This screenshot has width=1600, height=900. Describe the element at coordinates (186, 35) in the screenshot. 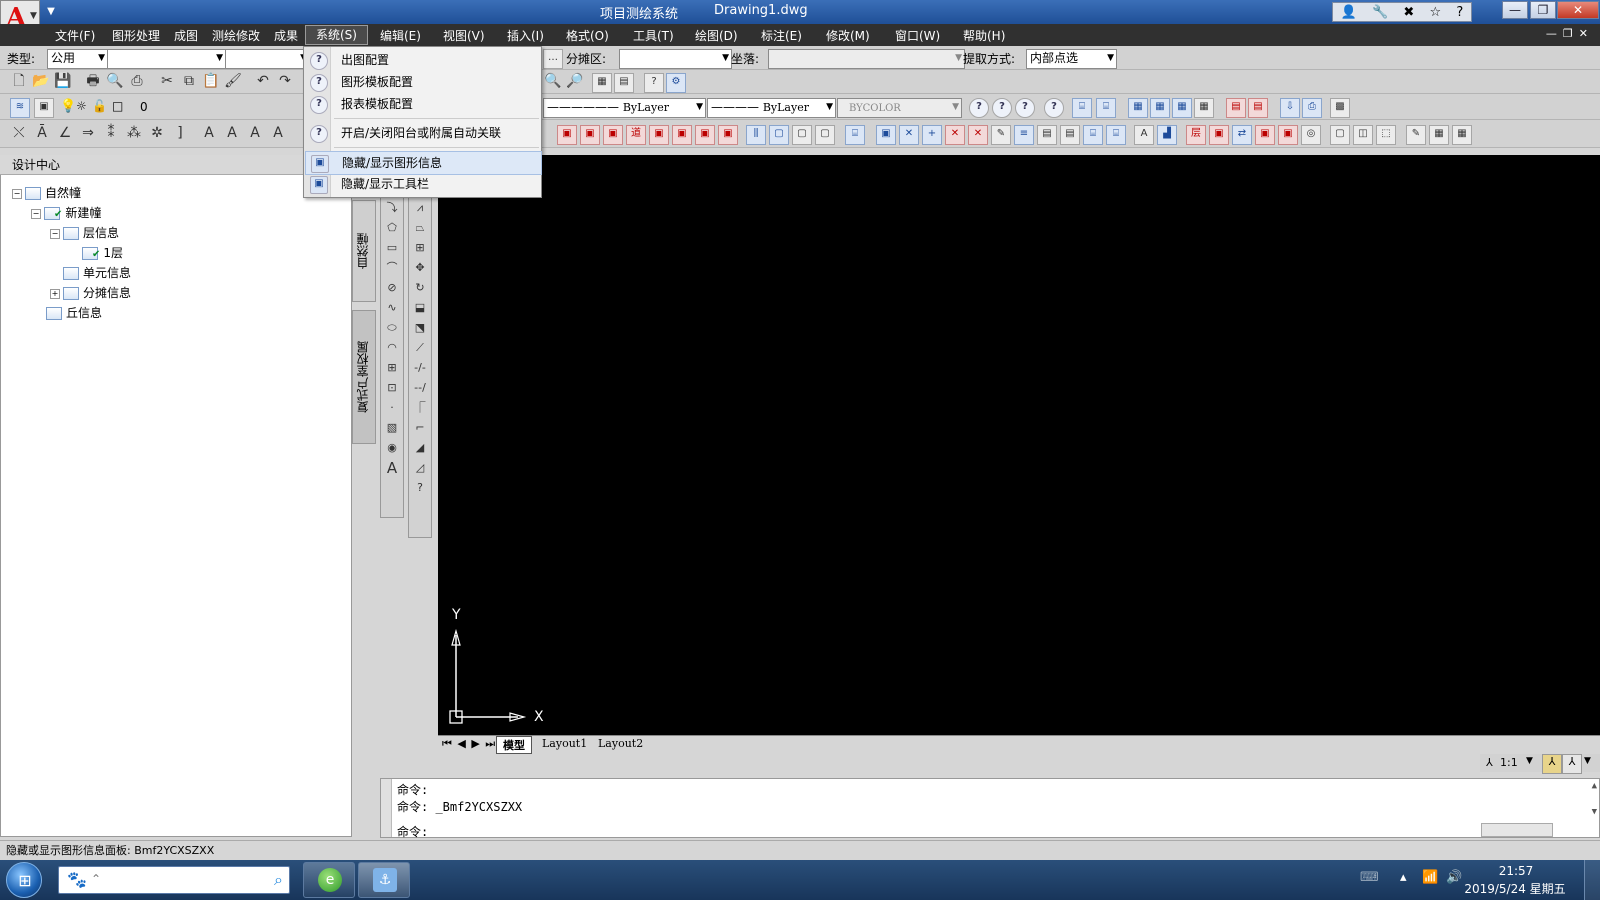

I see `menu-mapping: 成图` at that location.